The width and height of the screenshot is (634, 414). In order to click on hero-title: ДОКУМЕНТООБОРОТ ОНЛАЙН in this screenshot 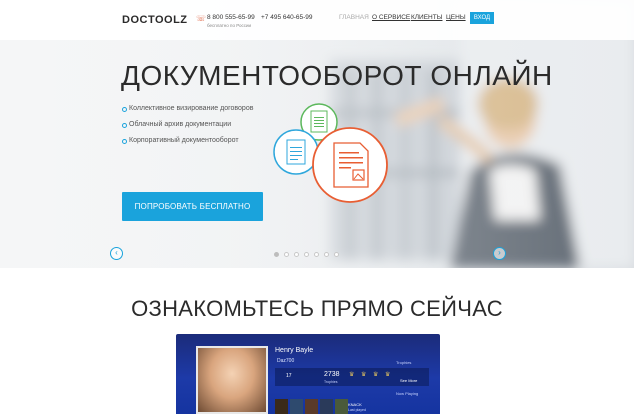, I will do `click(337, 75)`.